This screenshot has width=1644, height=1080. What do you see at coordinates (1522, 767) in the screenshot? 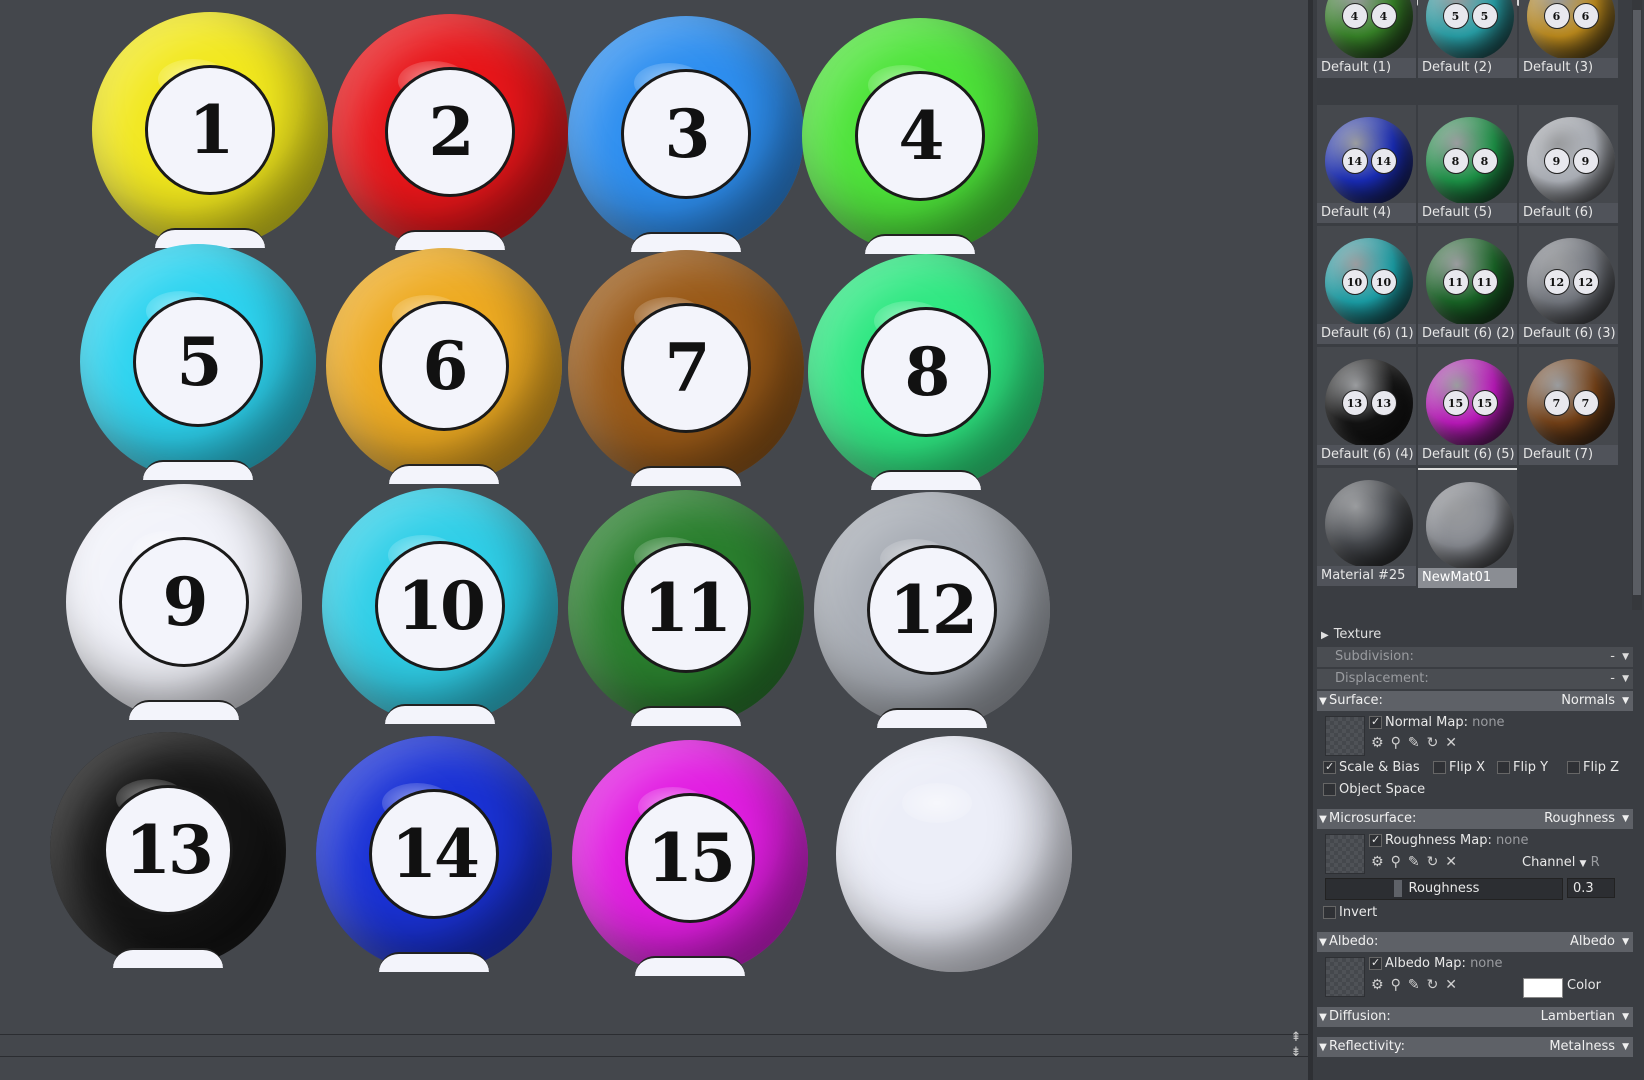
I see `flip-y-option: Flip Y` at bounding box center [1522, 767].